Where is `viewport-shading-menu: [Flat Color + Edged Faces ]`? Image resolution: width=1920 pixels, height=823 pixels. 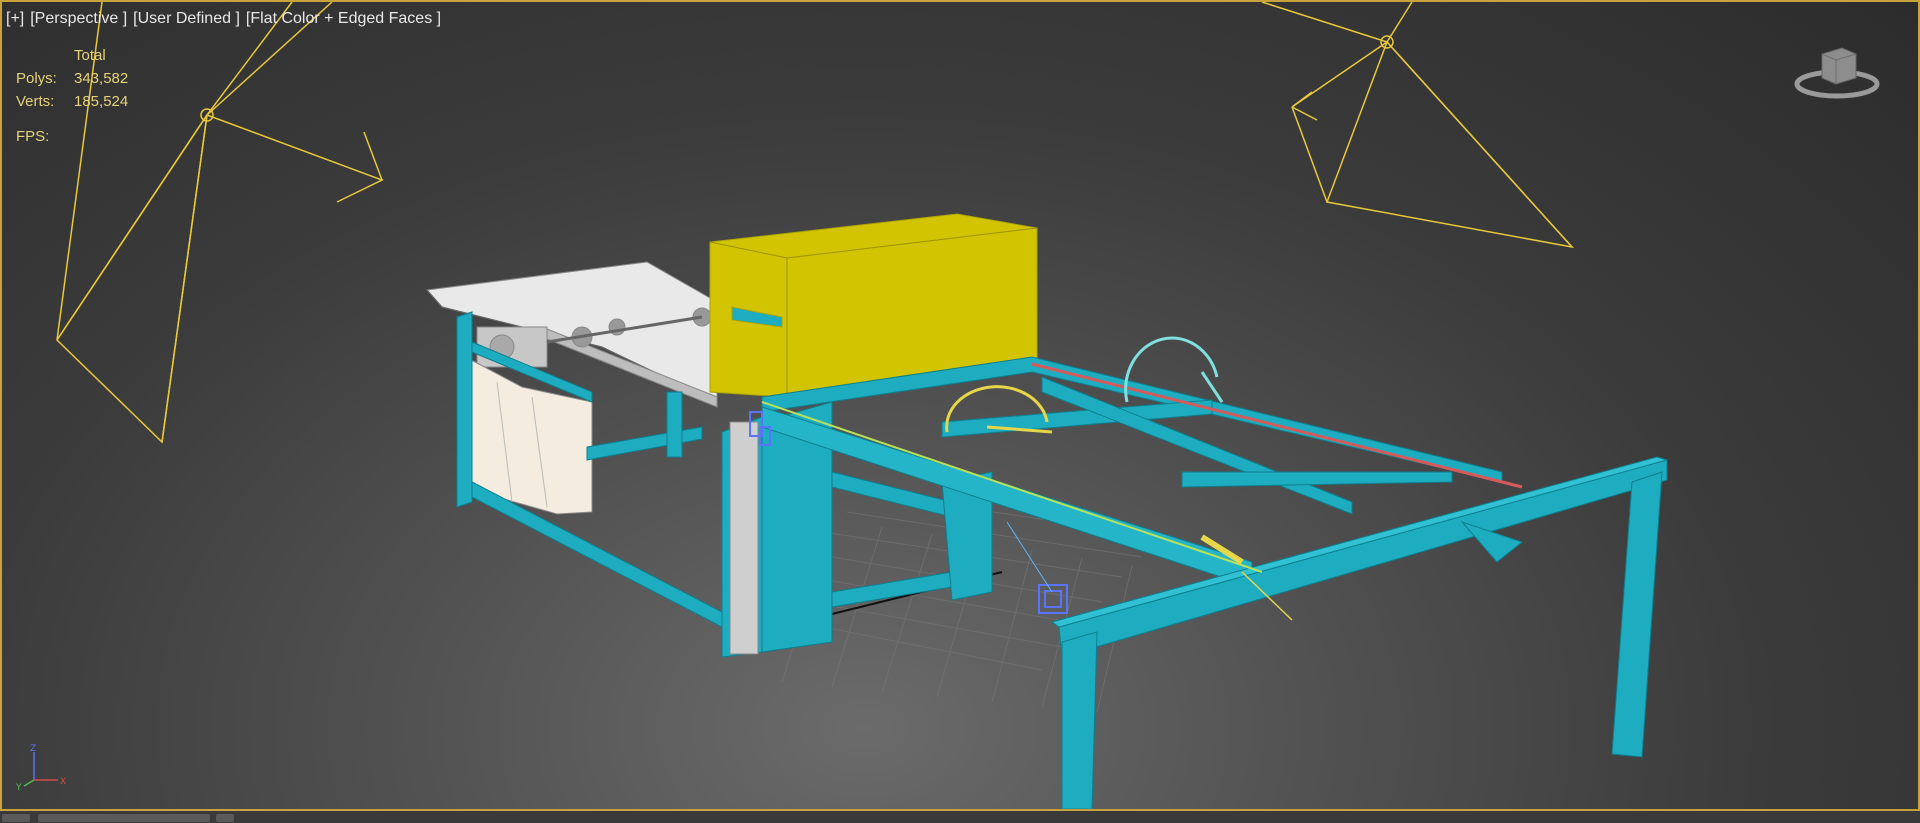 viewport-shading-menu: [Flat Color + Edged Faces ] is located at coordinates (343, 19).